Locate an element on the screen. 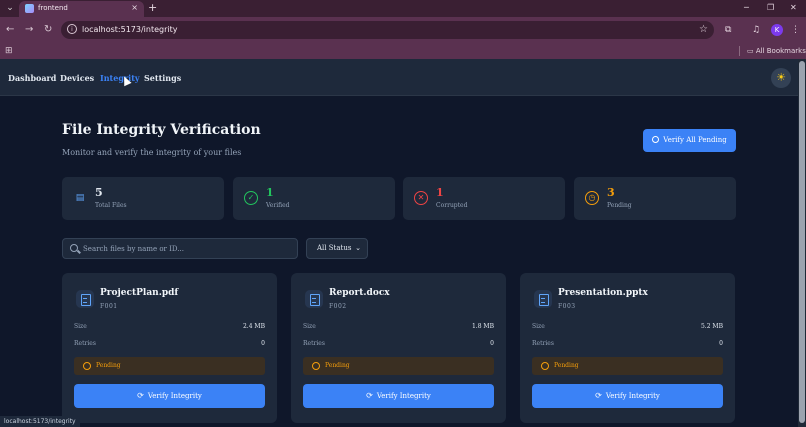 The image size is (806, 427). omnibox: i localhost:5173/integrity ☆ is located at coordinates (387, 30).